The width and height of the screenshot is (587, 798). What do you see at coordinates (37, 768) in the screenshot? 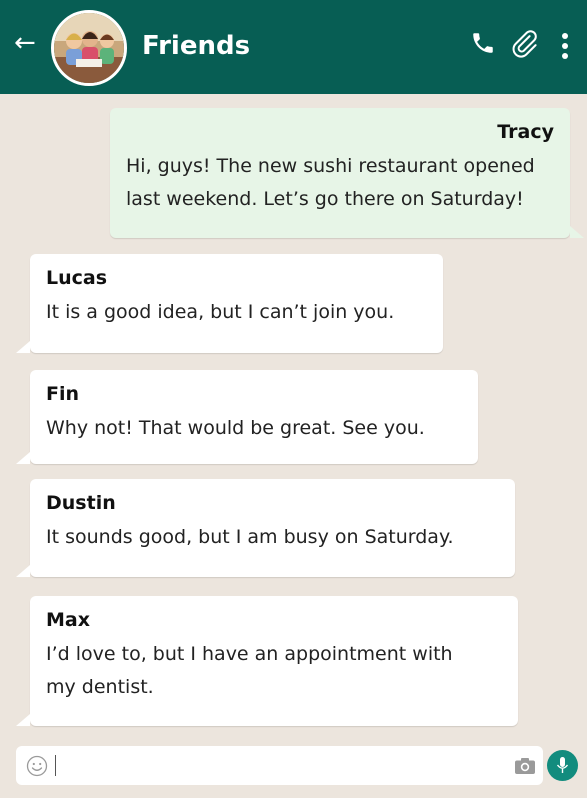
I see `emoji-icon` at bounding box center [37, 768].